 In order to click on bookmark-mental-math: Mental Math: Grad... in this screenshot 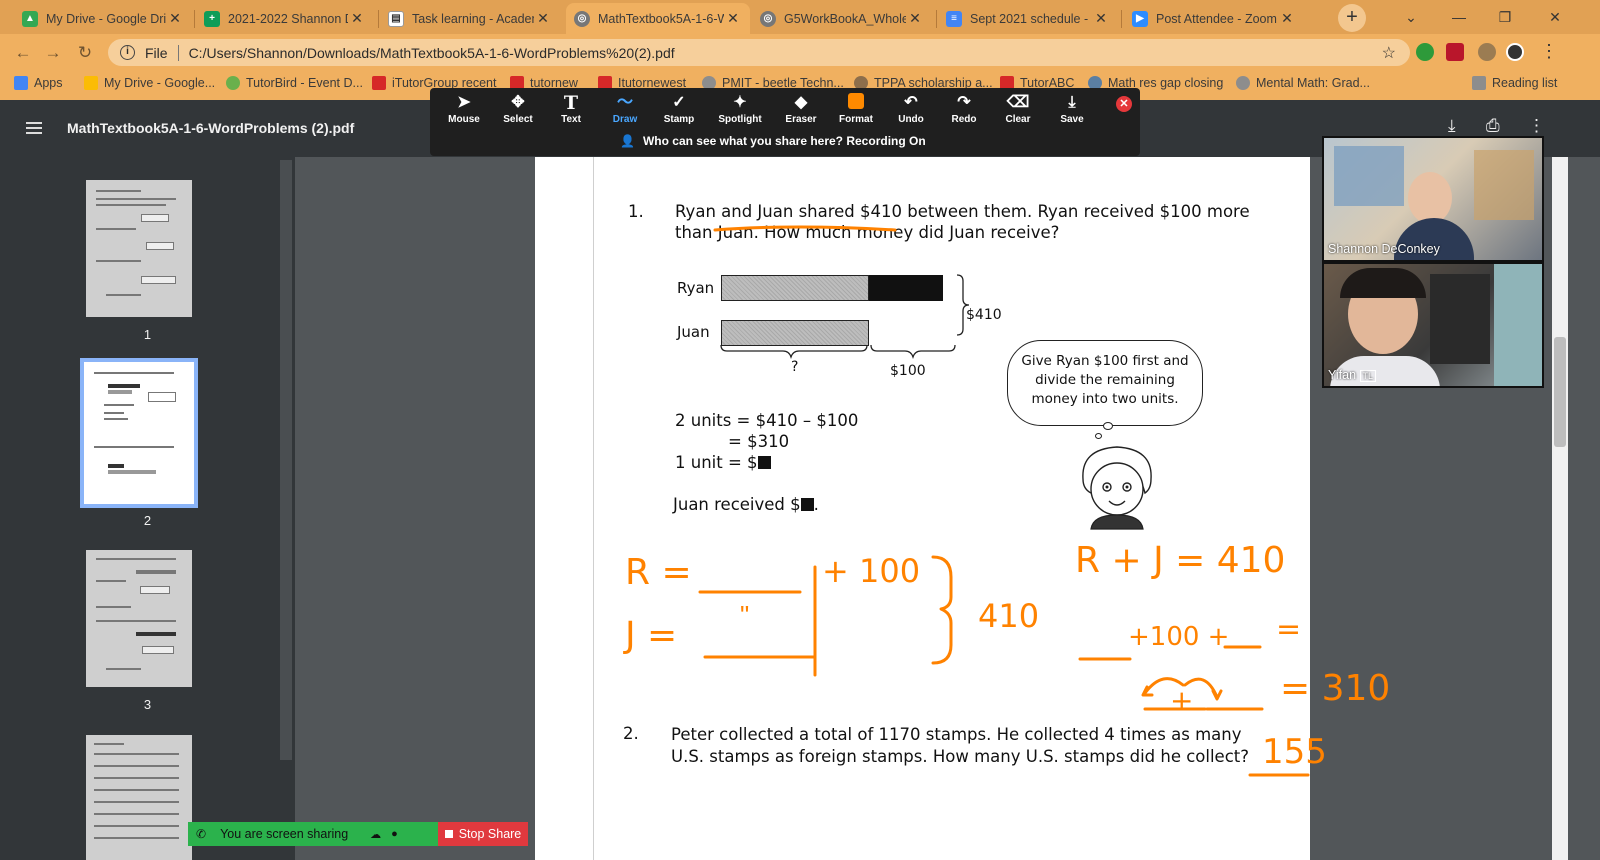, I will do `click(1303, 83)`.